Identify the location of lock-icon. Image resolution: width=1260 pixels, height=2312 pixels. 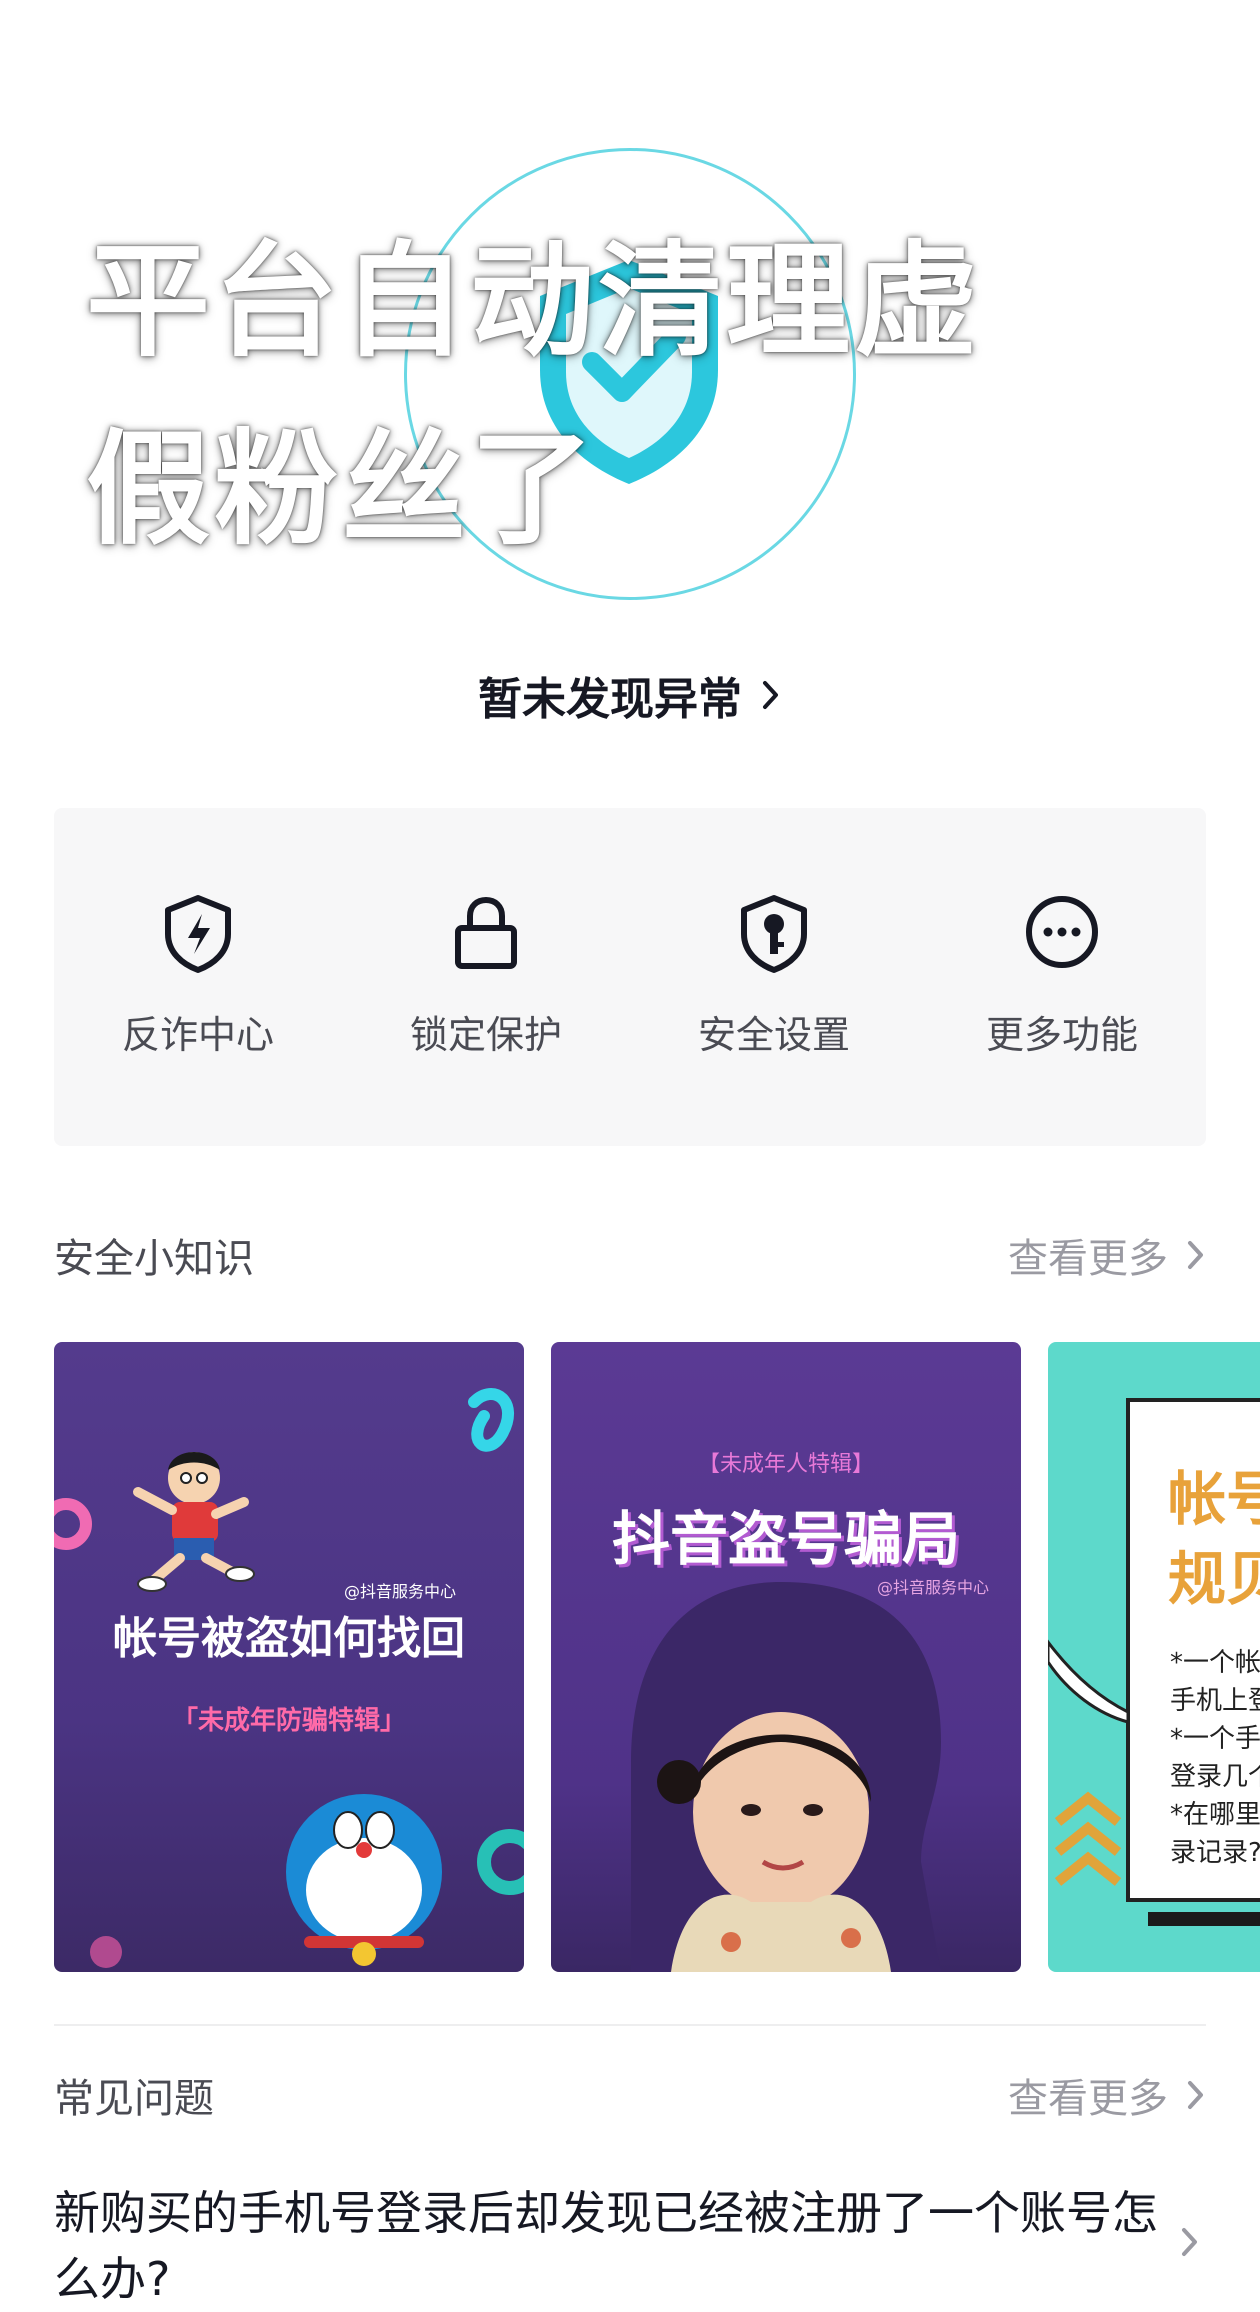
(486, 932).